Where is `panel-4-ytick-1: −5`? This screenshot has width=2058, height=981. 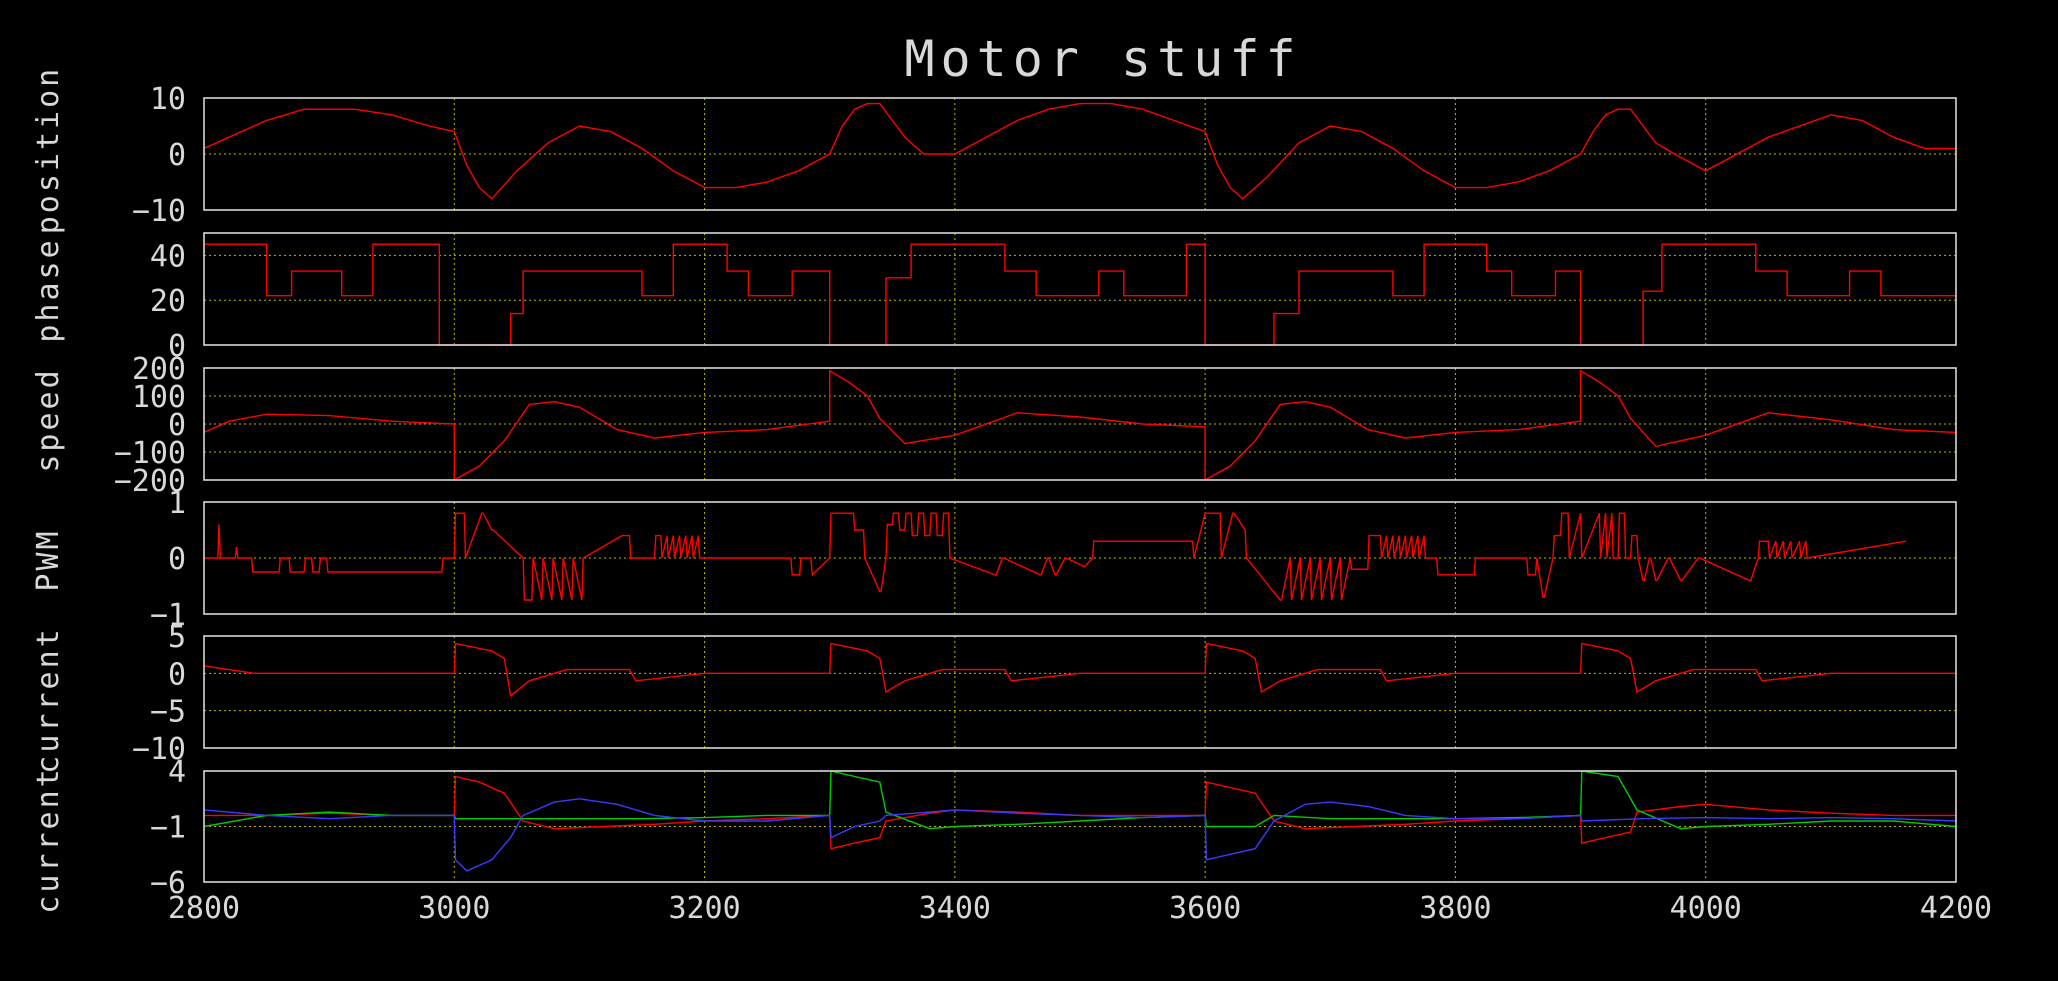
panel-4-ytick-1: −5 is located at coordinates (168, 712).